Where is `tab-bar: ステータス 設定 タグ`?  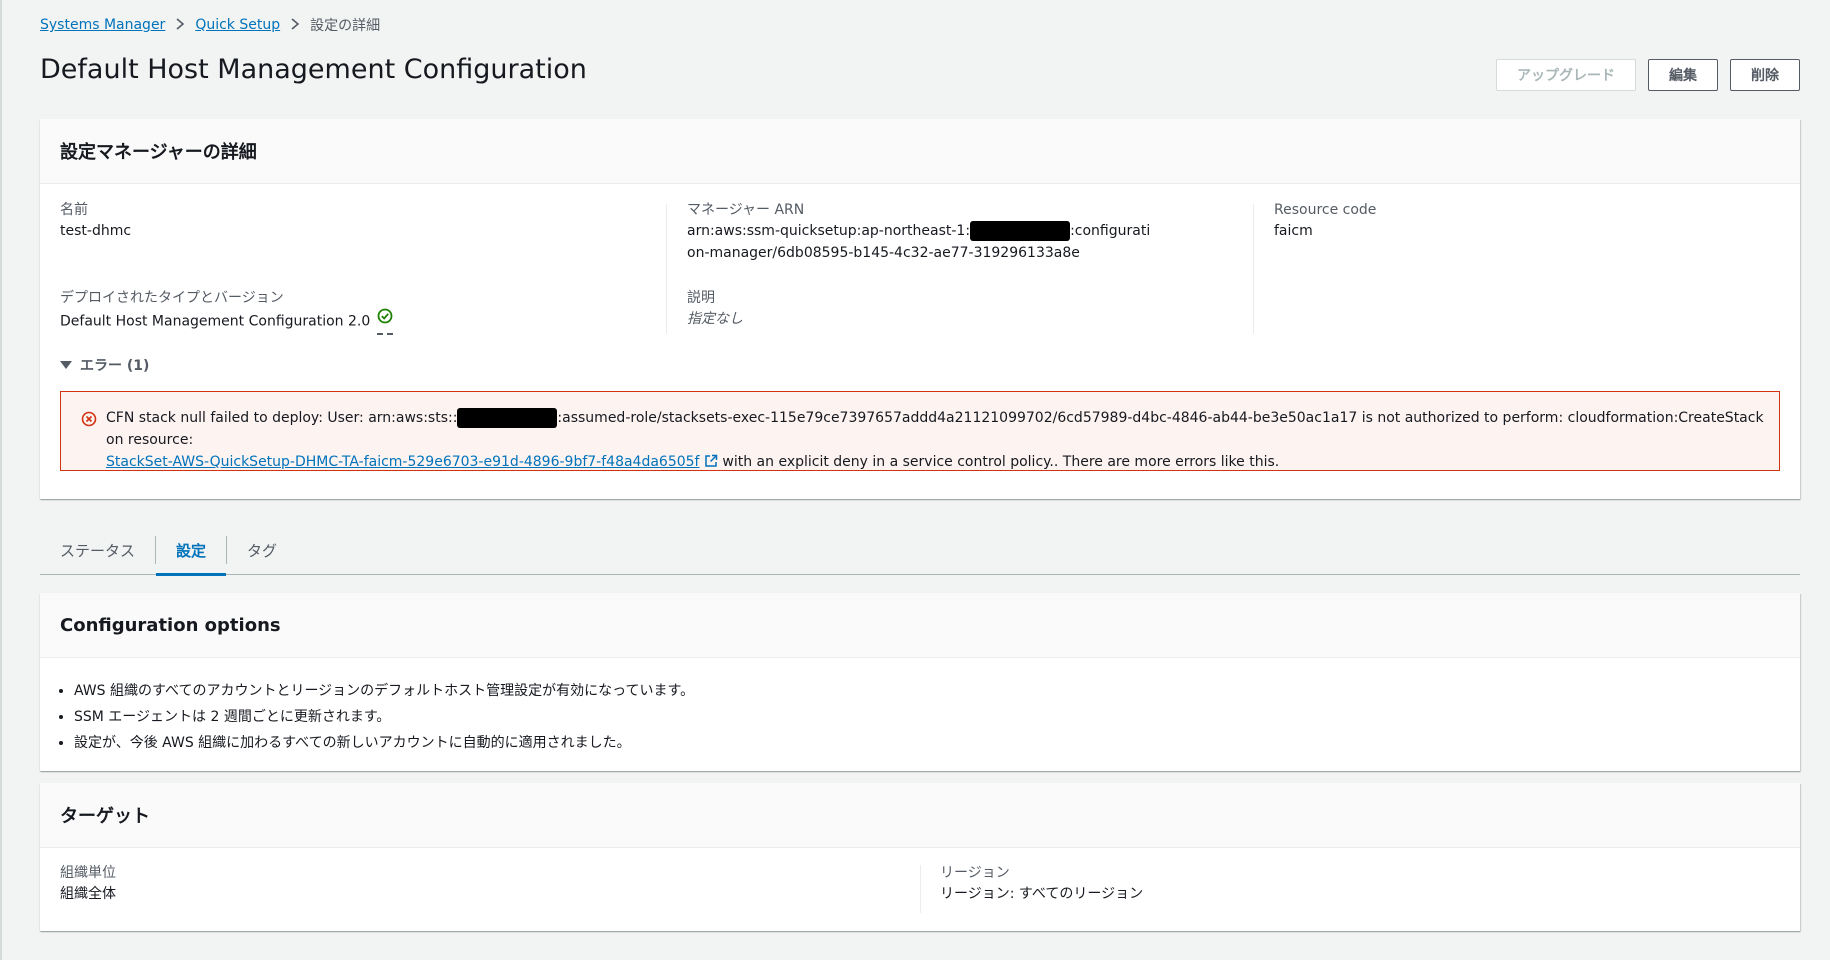
tab-bar: ステータス 設定 タグ is located at coordinates (920, 550).